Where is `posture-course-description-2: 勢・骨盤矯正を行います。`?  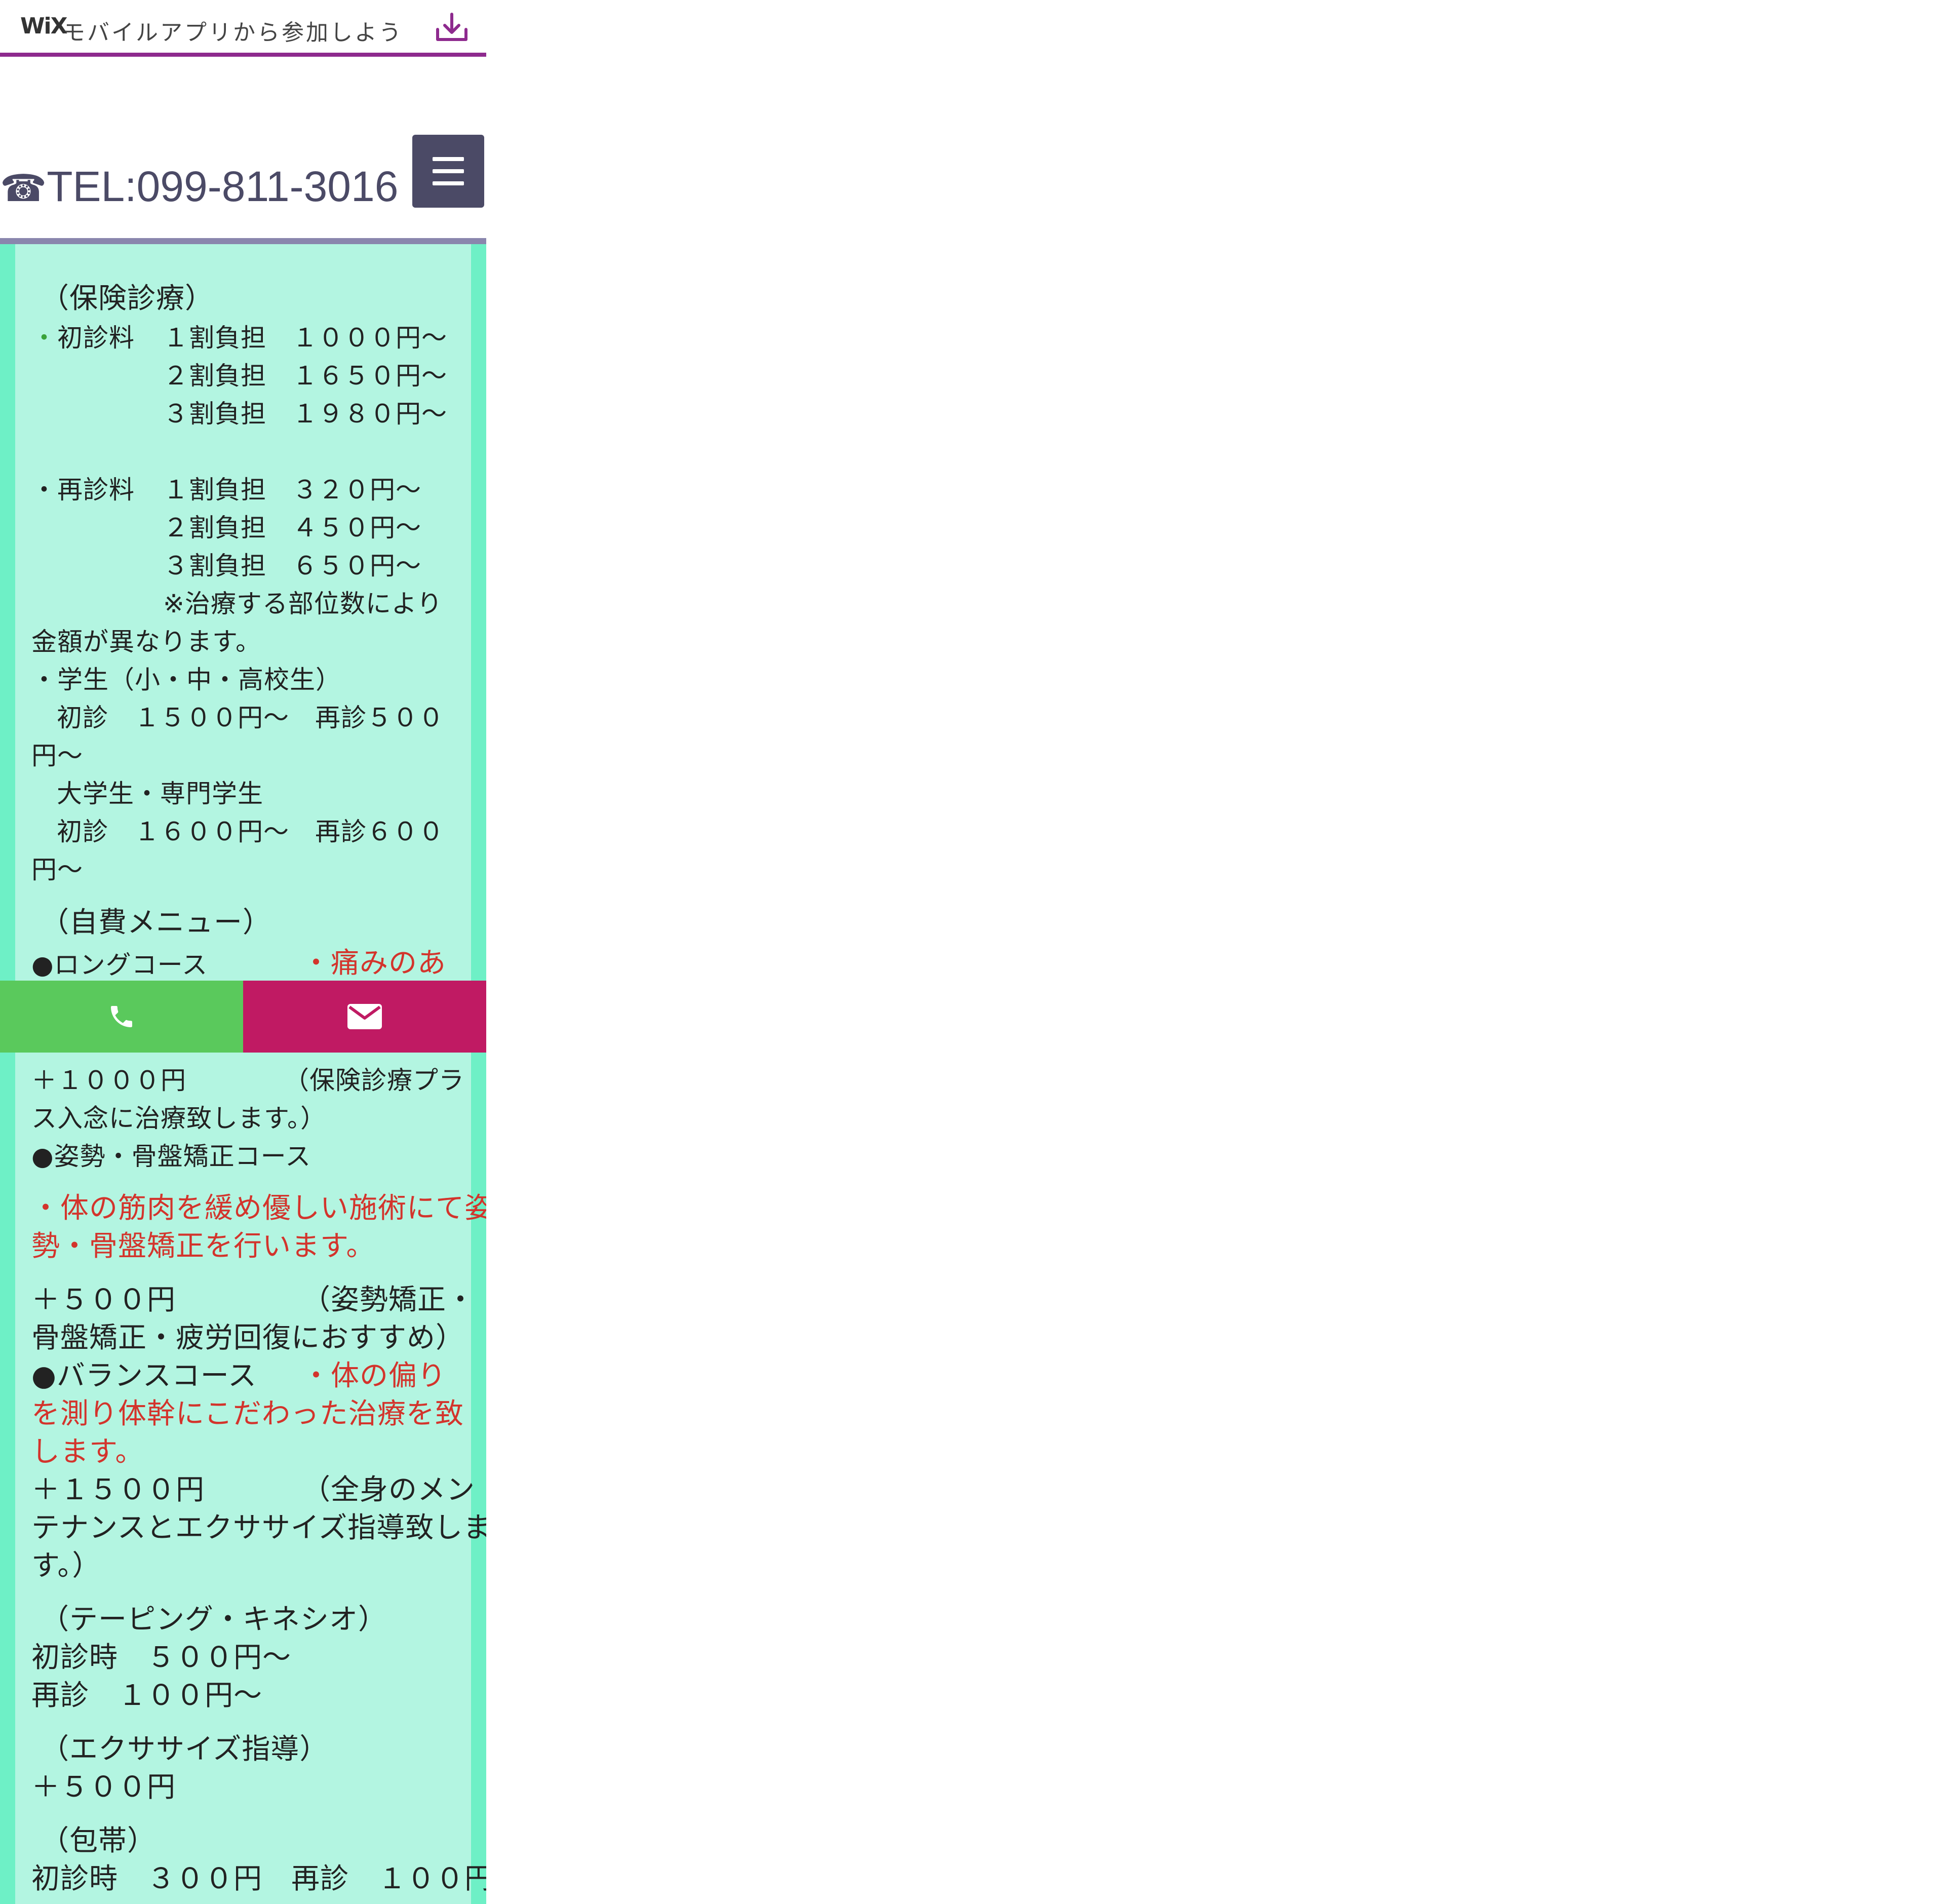
posture-course-description-2: 勢・骨盤矯正を行います。 is located at coordinates (203, 1247).